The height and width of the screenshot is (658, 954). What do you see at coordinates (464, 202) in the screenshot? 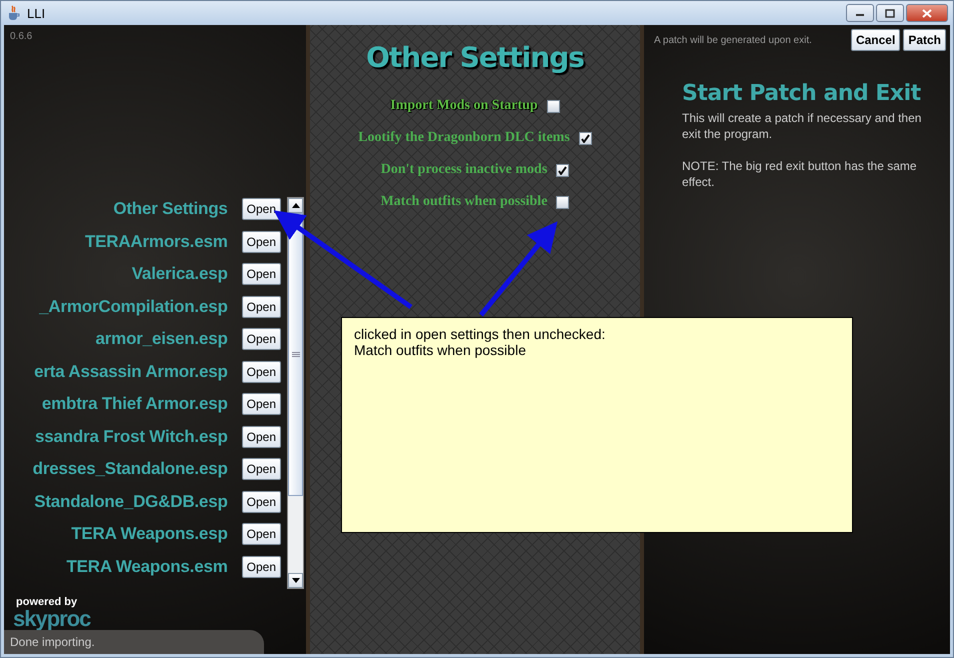
I see `option-label: Match outfits when possible` at bounding box center [464, 202].